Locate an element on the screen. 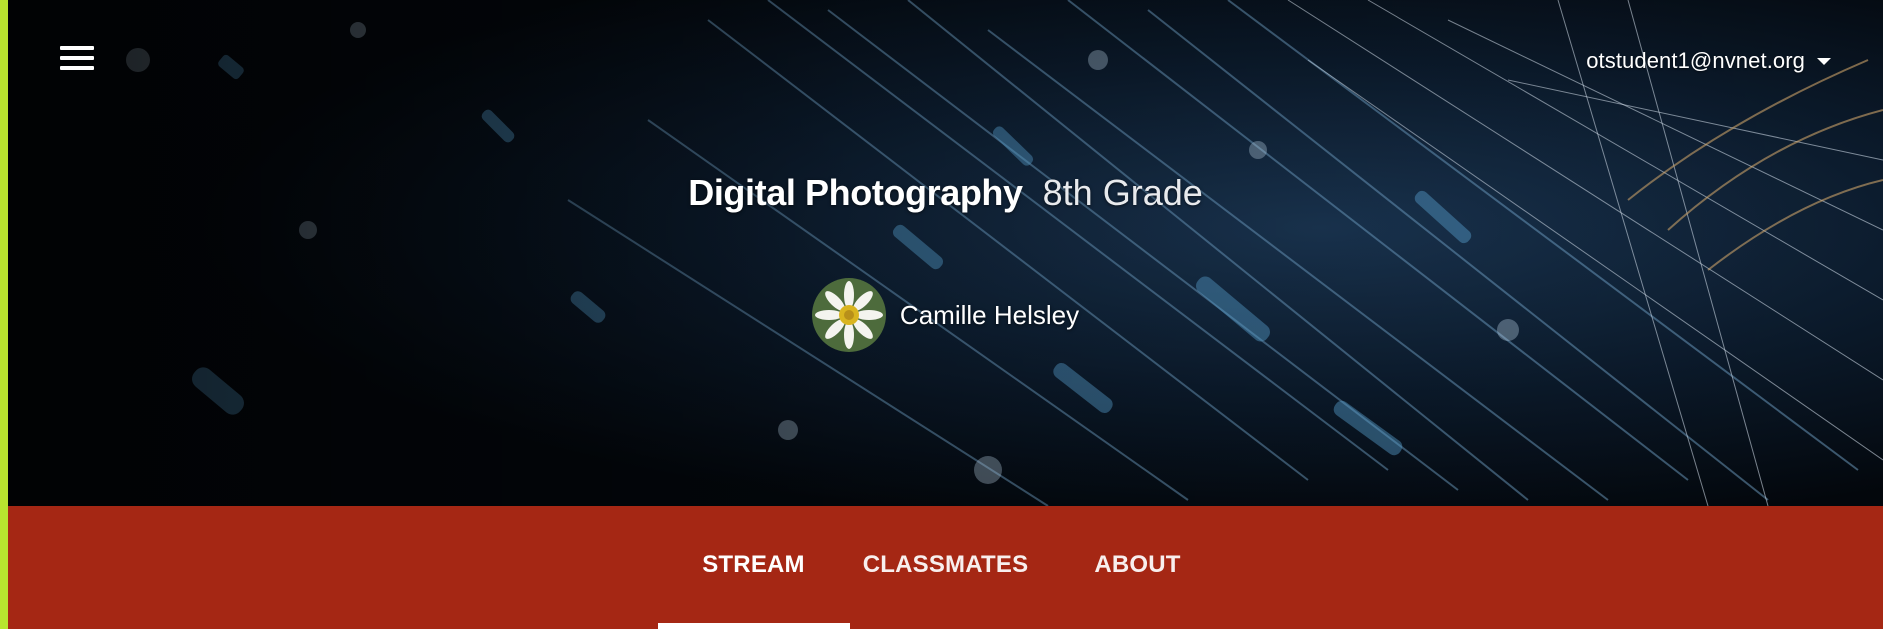  account-switcher: otstudent1@nvnet.org is located at coordinates (1708, 61).